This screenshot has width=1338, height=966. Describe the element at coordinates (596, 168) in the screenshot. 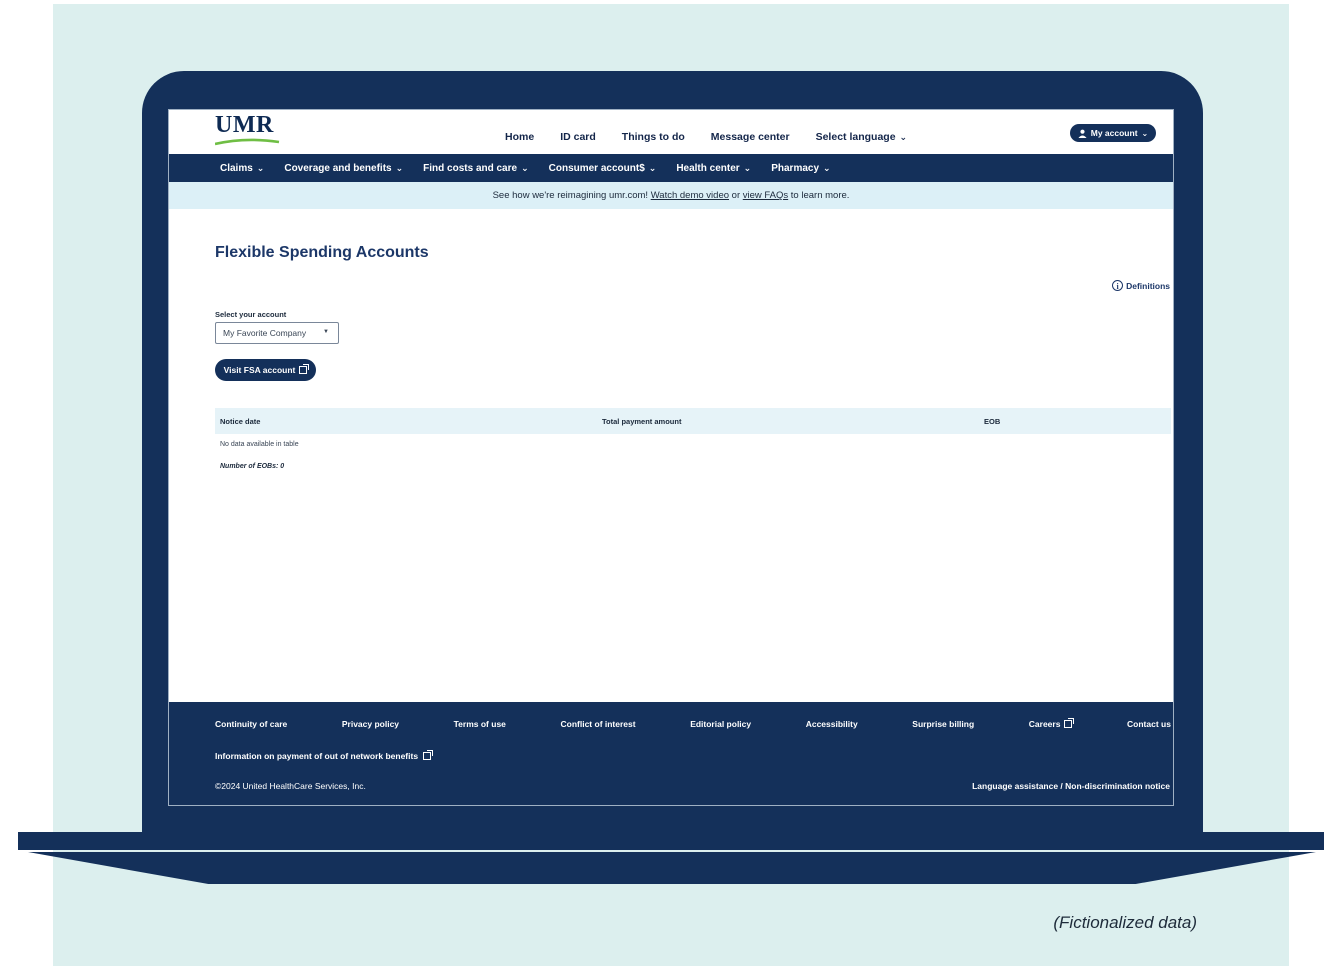

I see `main-nav-label: Consumer account$` at that location.